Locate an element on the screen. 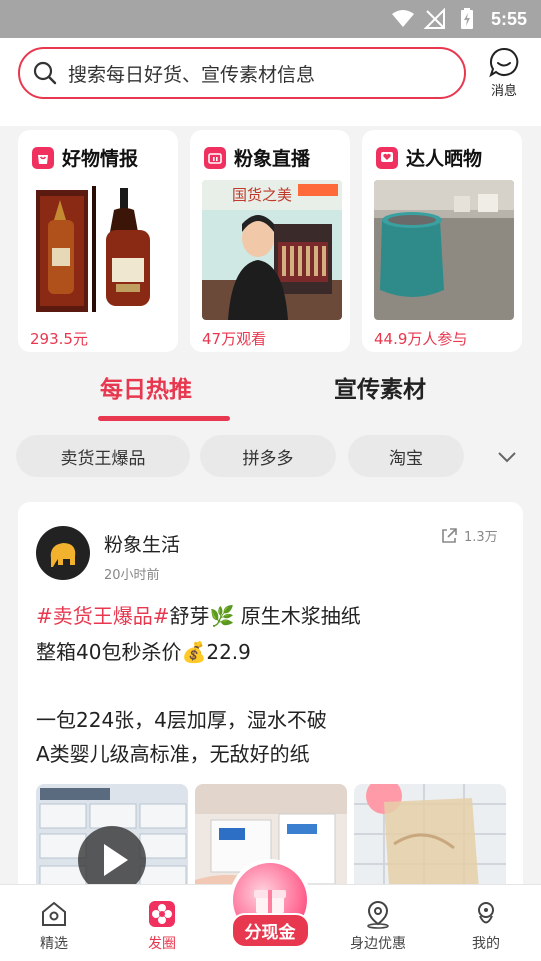  avatar is located at coordinates (63, 553).